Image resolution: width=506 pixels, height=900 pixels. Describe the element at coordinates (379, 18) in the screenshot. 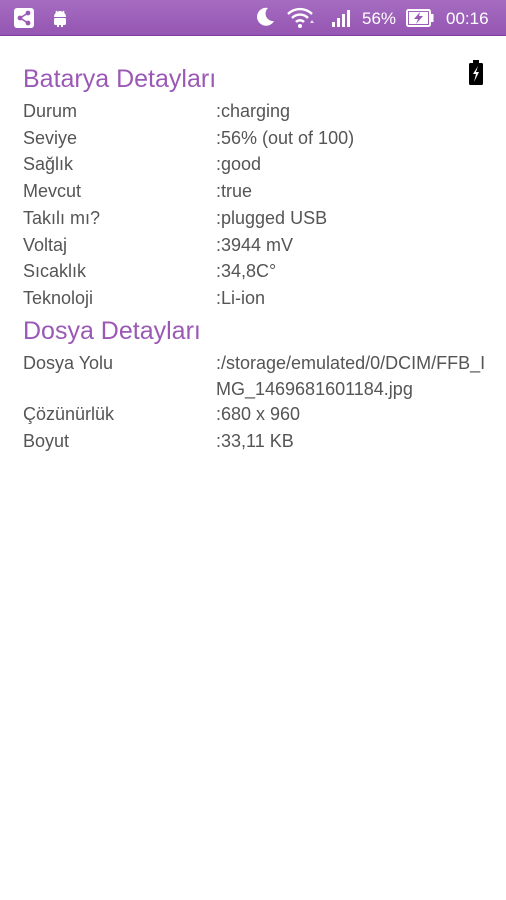

I see `battery-percent: 56%` at that location.